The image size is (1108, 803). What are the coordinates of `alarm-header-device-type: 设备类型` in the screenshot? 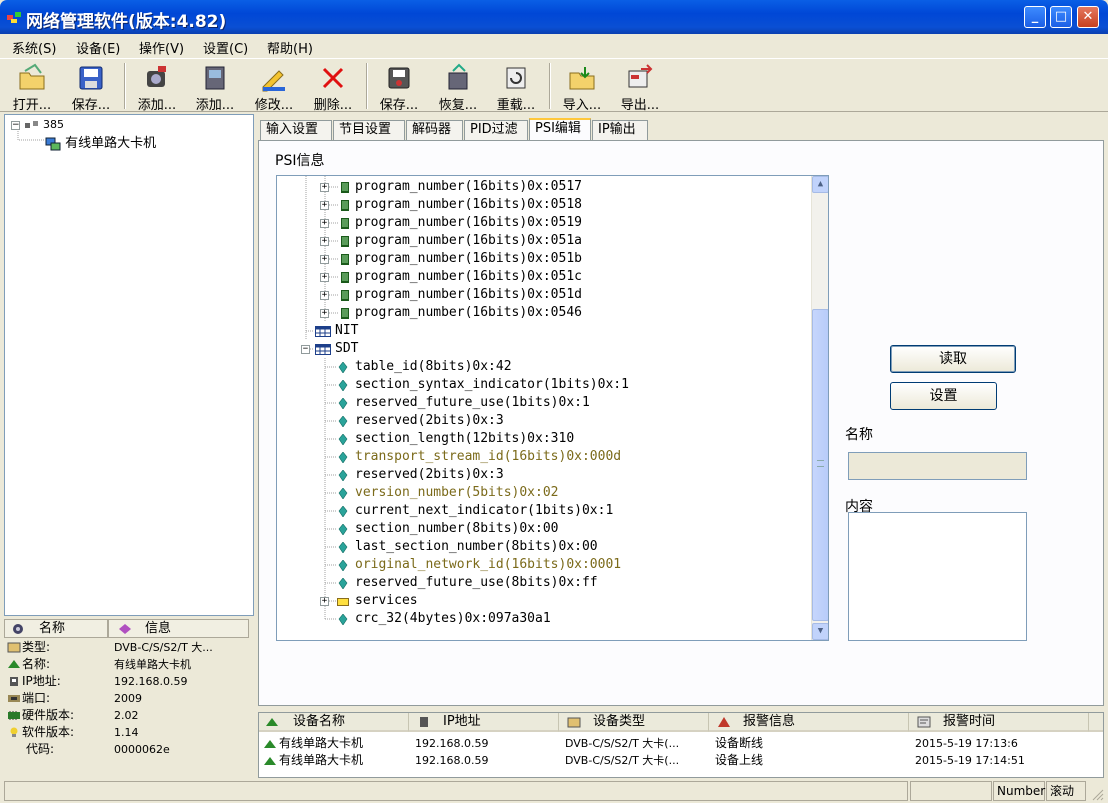 It's located at (634, 722).